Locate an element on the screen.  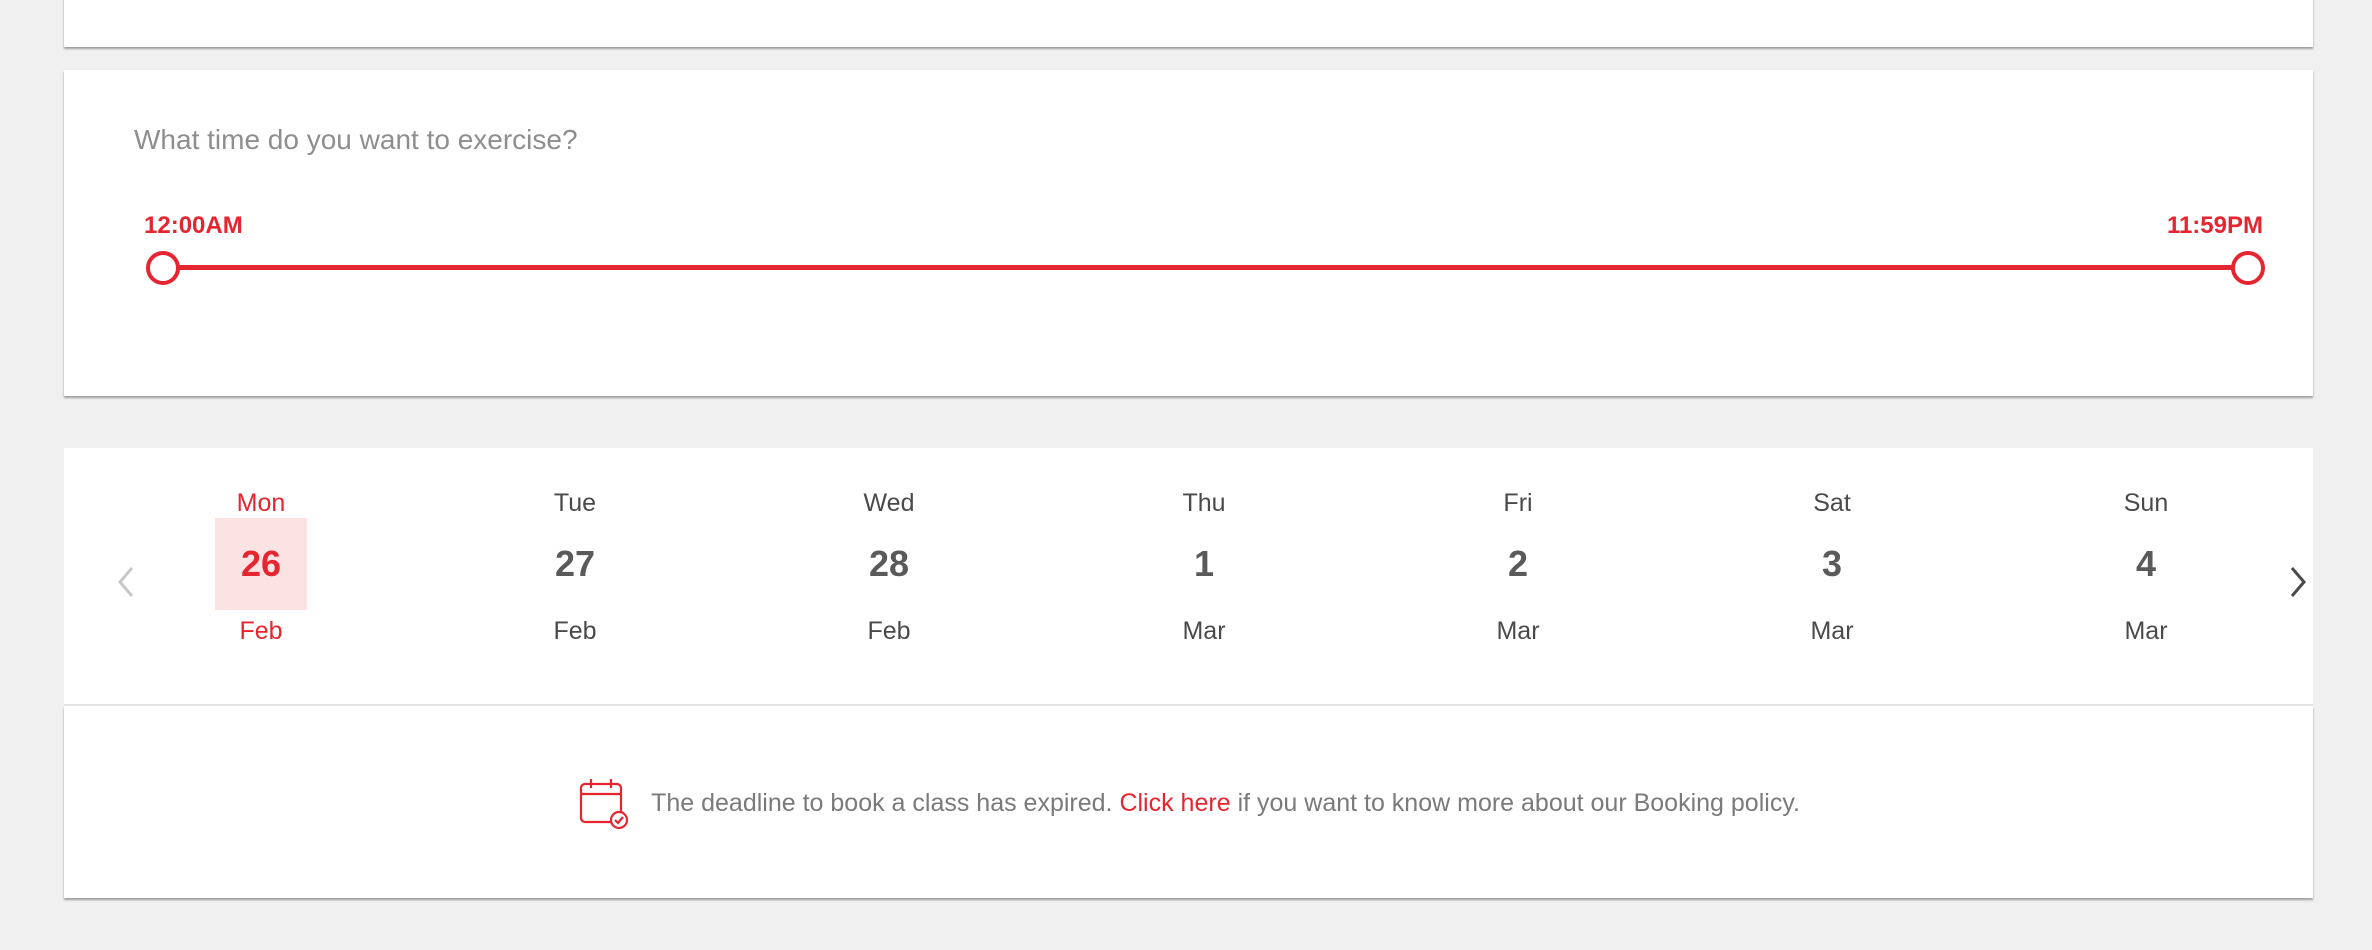
day-number: 28 is located at coordinates (889, 563).